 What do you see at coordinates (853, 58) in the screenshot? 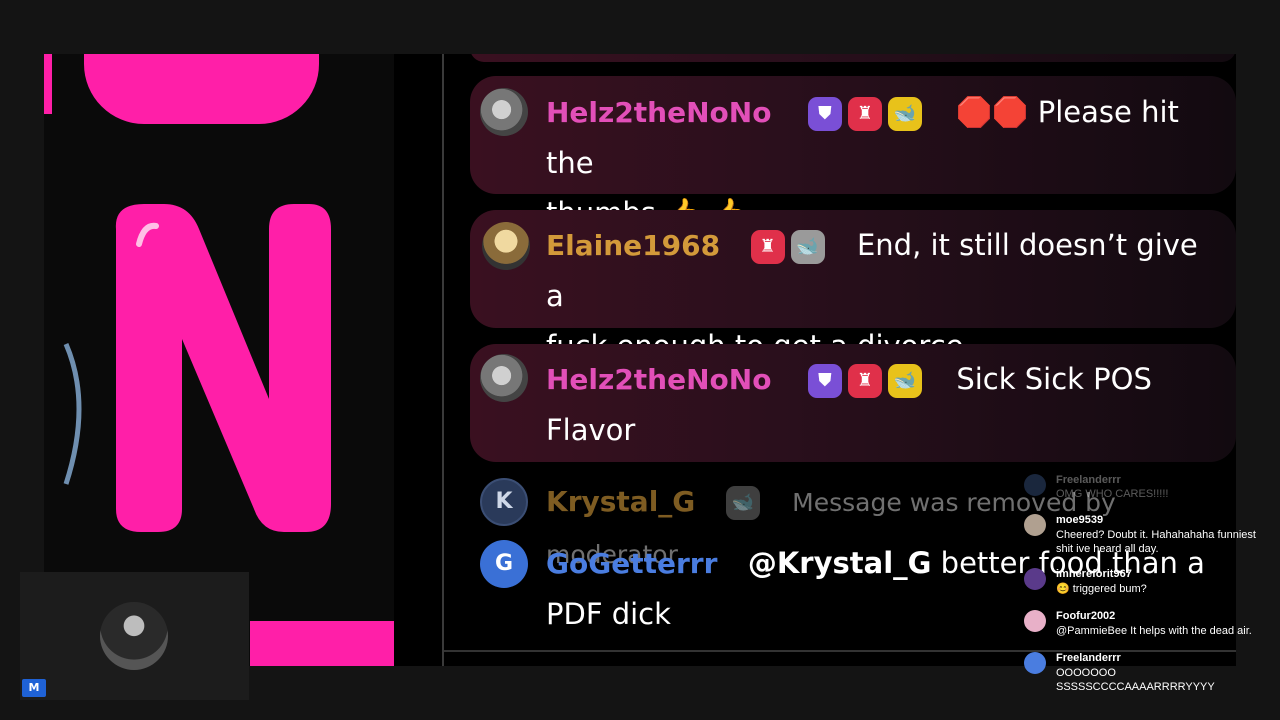
I see `previous-message-bubble` at bounding box center [853, 58].